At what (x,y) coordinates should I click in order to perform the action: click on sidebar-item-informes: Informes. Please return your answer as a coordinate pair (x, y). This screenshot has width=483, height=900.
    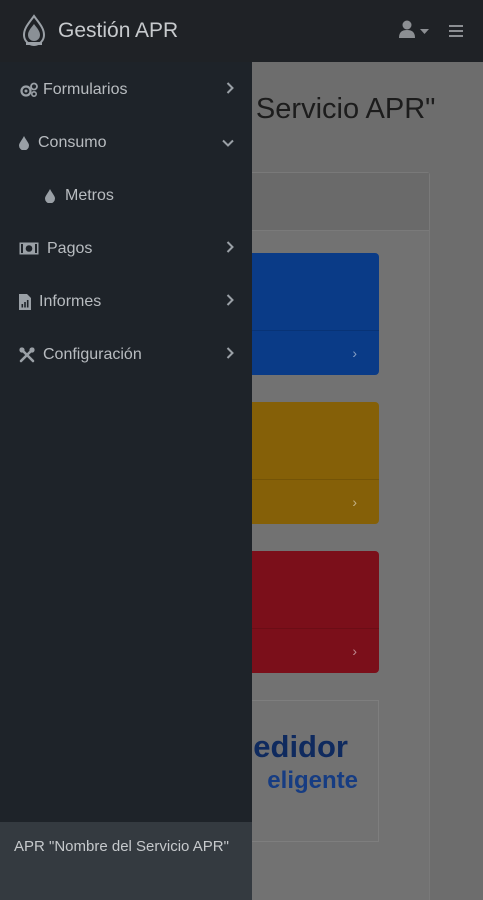
    Looking at the image, I should click on (126, 301).